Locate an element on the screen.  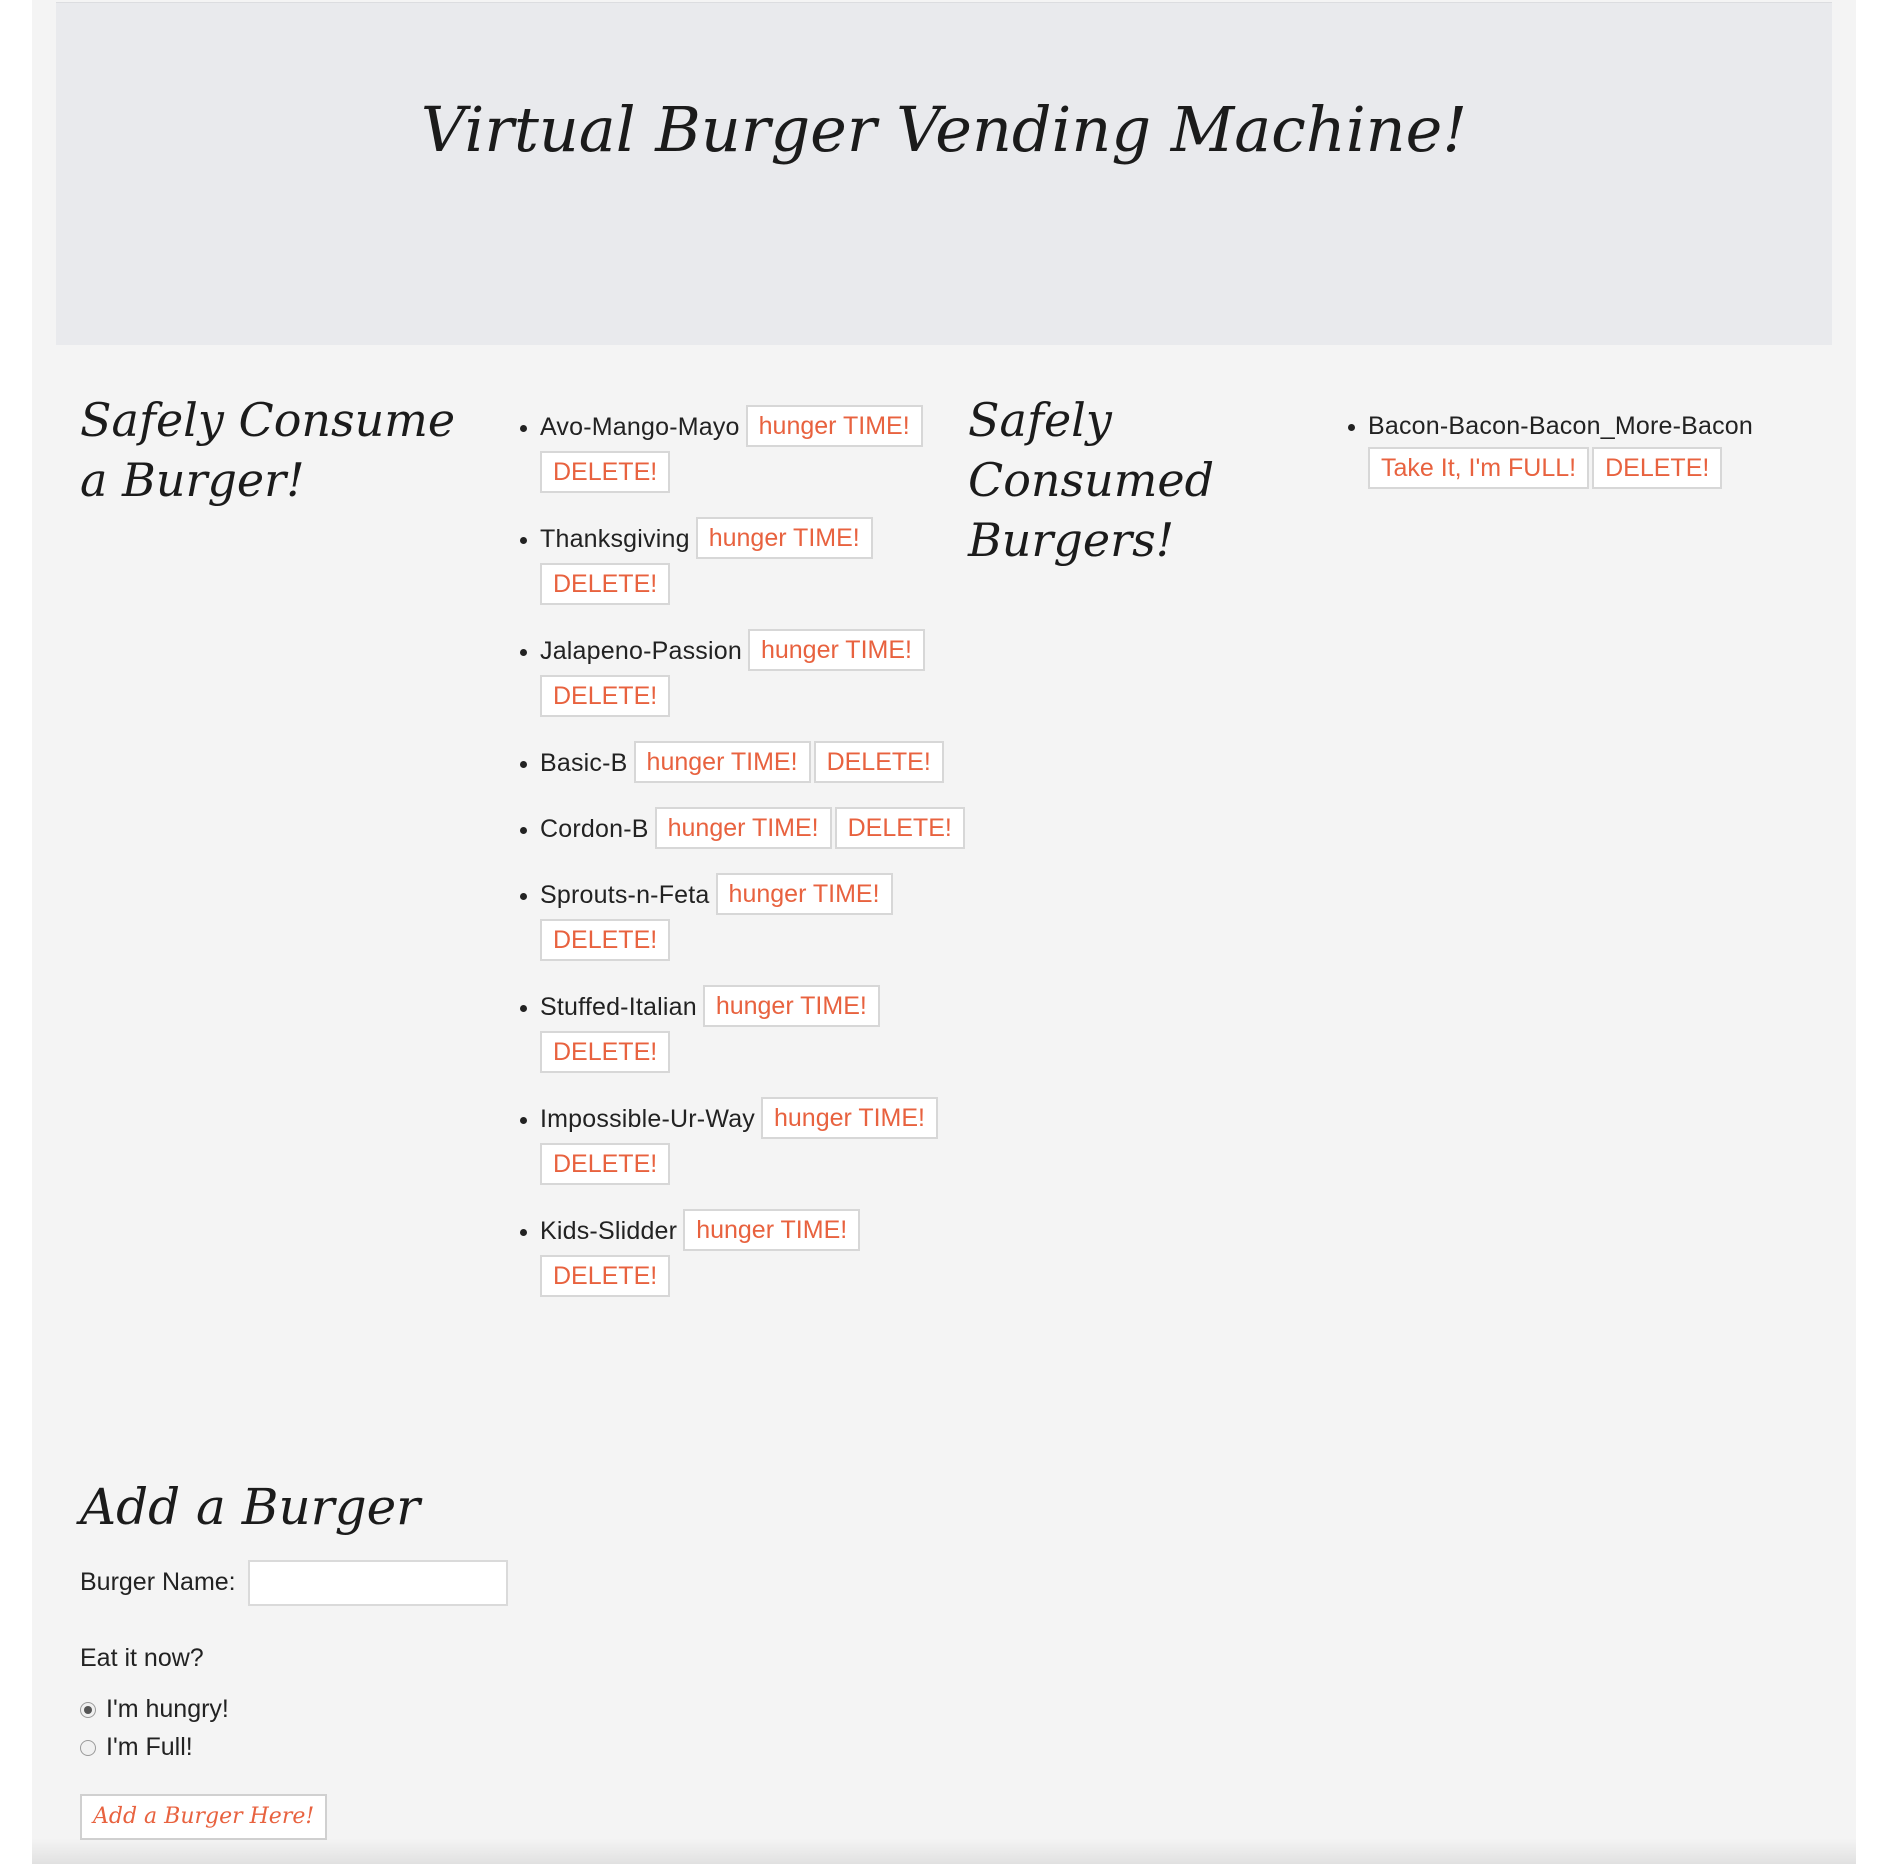
list-item: Cordon-Bhunger TIME!DELETE! is located at coordinates (760, 830).